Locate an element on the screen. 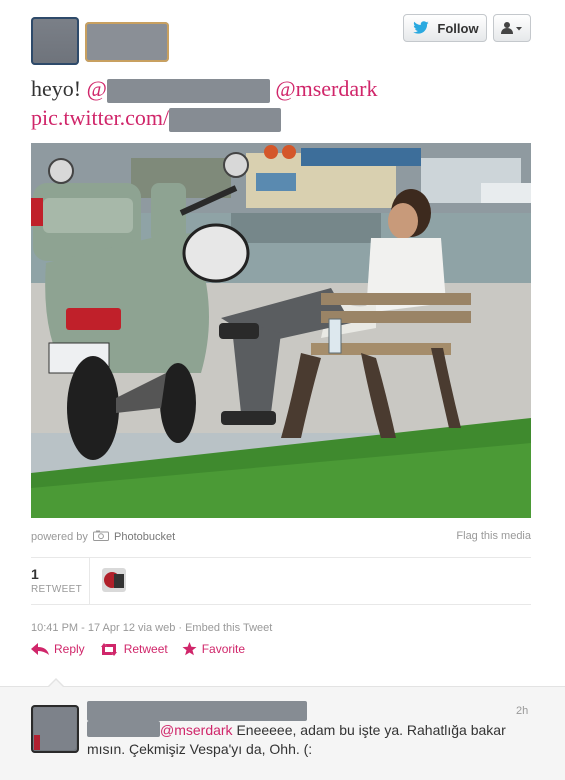 The image size is (565, 780). follow-label: Follow is located at coordinates (458, 28).